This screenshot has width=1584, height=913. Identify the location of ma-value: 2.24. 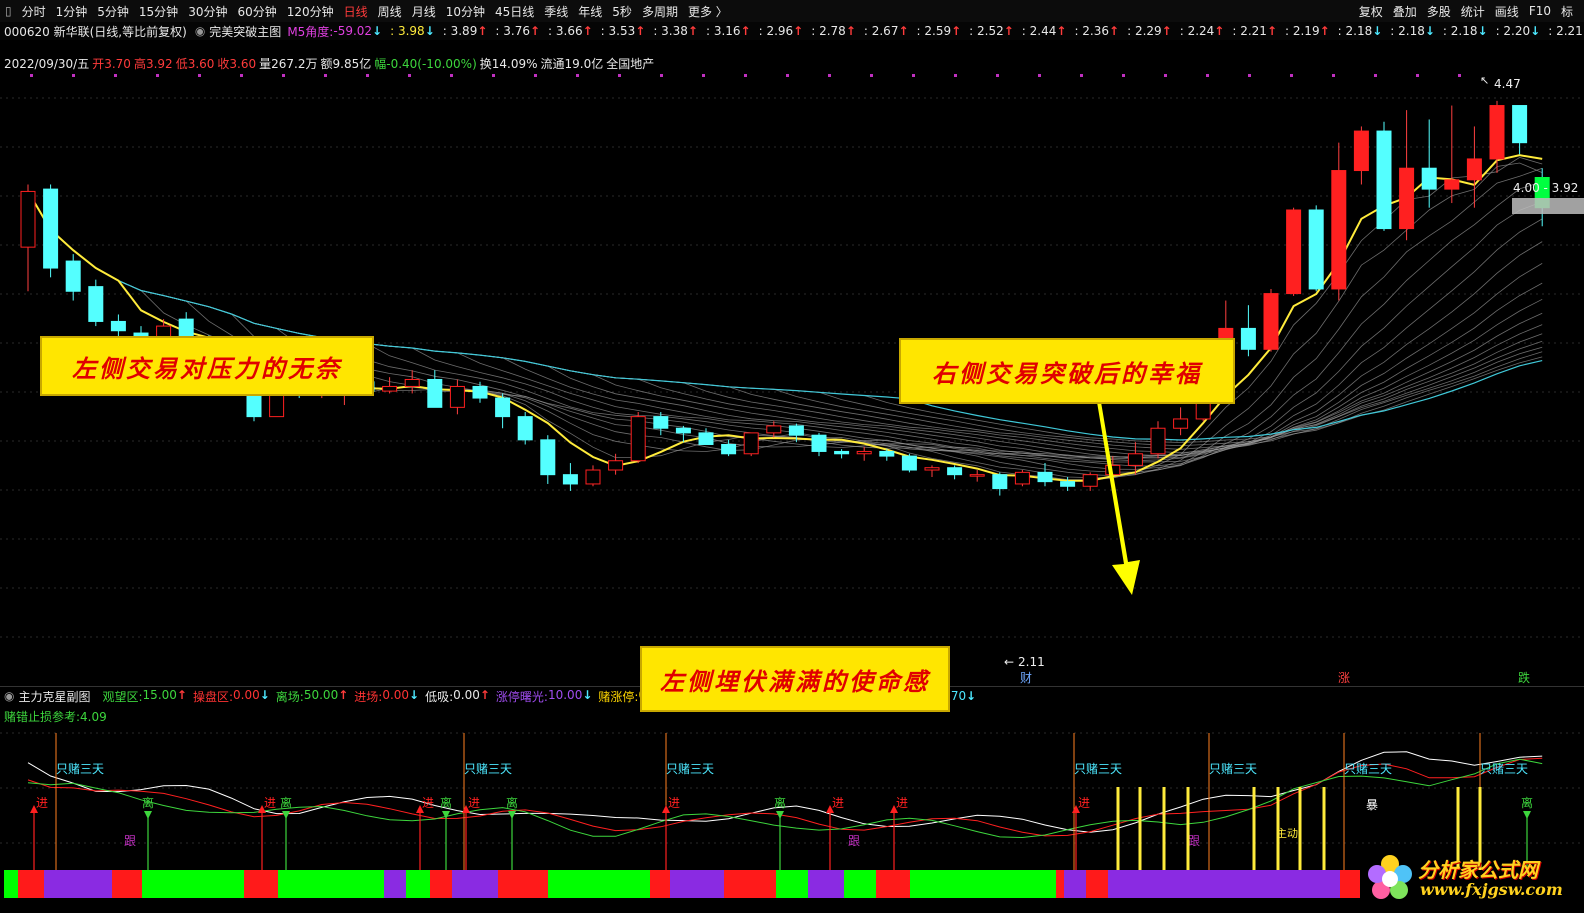
(1201, 31).